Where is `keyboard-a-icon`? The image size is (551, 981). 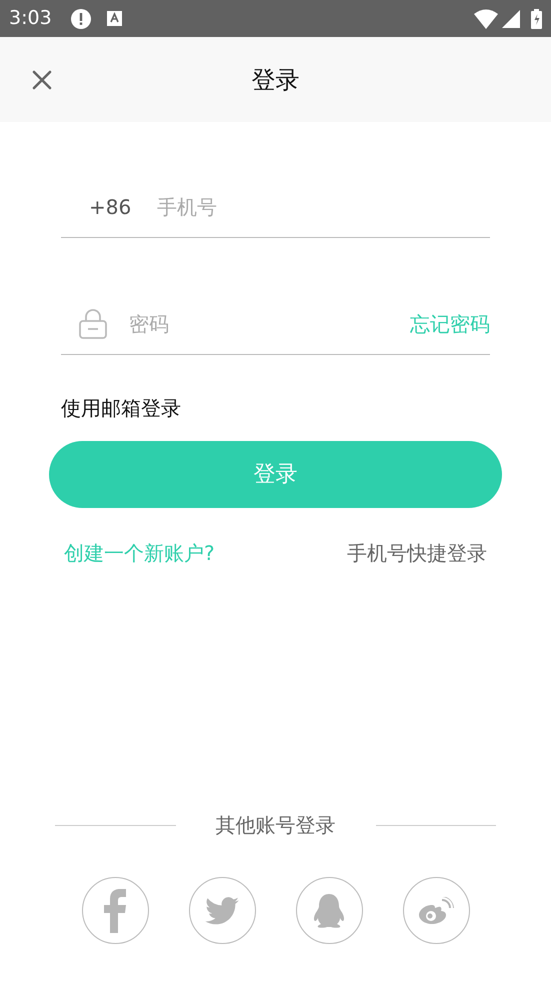
keyboard-a-icon is located at coordinates (114, 18).